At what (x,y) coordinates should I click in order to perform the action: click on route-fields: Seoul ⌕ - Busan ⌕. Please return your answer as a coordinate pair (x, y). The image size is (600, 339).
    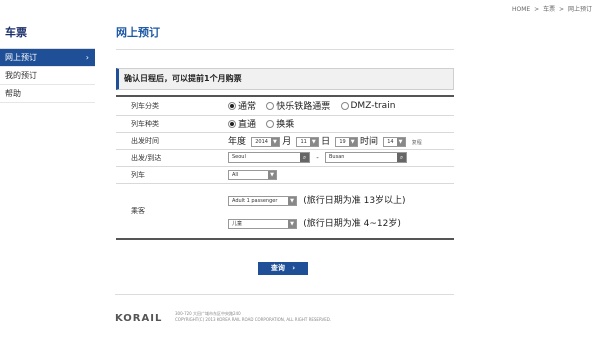
    Looking at the image, I should click on (333, 158).